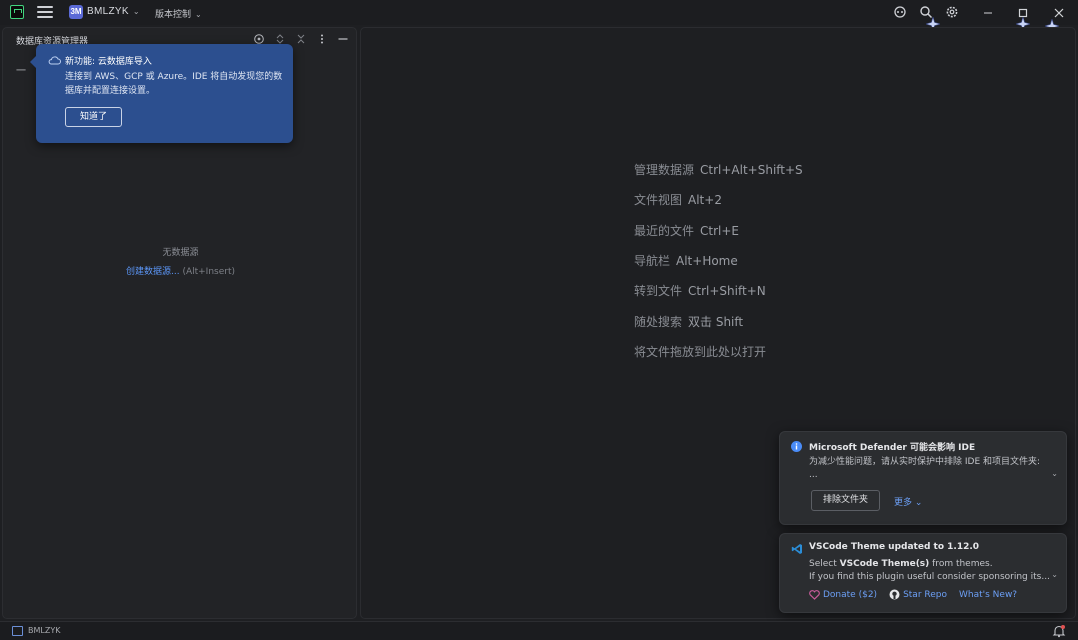 The width and height of the screenshot is (1078, 640). I want to click on project-badge: 3M, so click(76, 12).